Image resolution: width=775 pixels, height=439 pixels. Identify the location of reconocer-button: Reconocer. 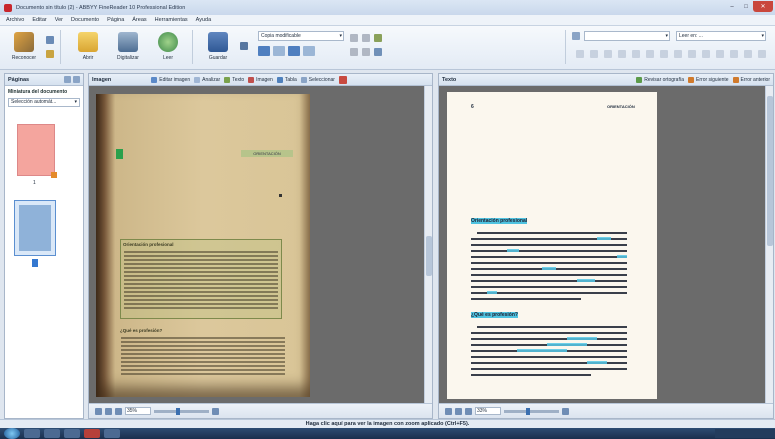
(24, 48).